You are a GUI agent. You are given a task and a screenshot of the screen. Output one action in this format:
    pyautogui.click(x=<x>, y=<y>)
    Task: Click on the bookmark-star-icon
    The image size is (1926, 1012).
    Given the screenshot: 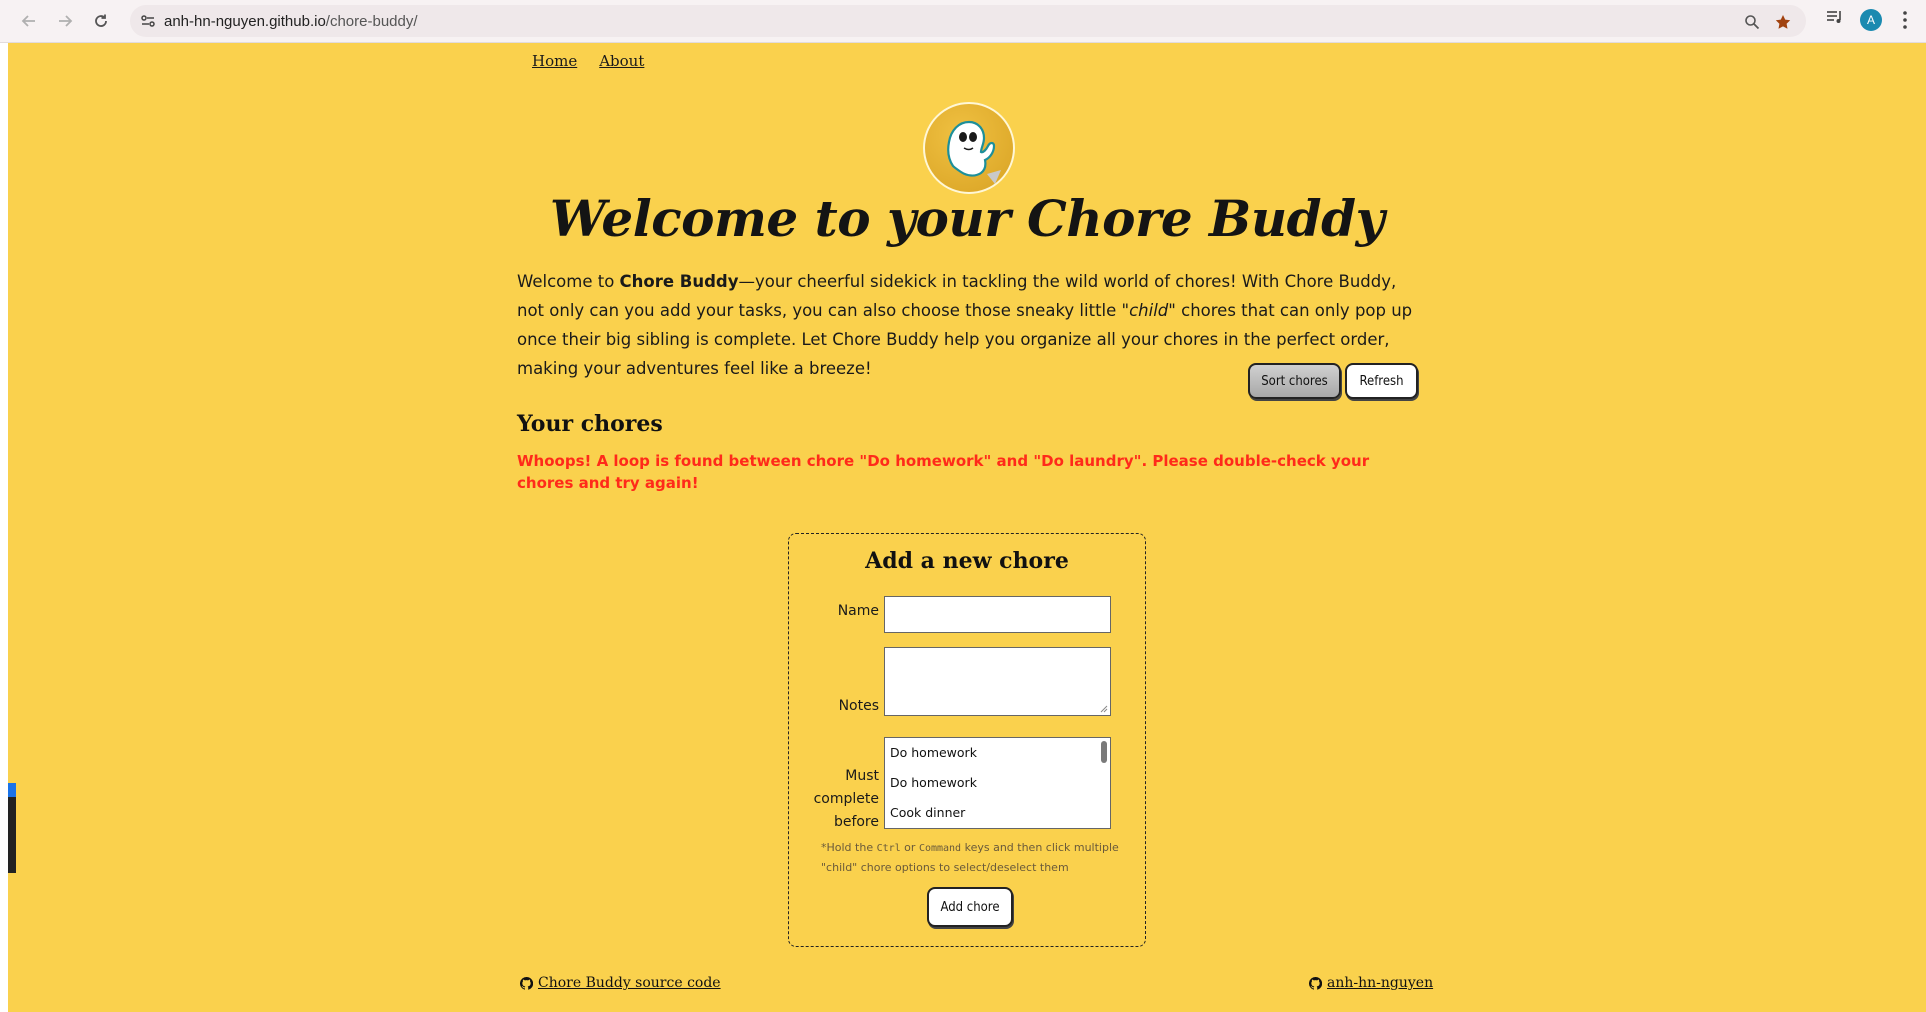 What is the action you would take?
    pyautogui.click(x=1783, y=22)
    